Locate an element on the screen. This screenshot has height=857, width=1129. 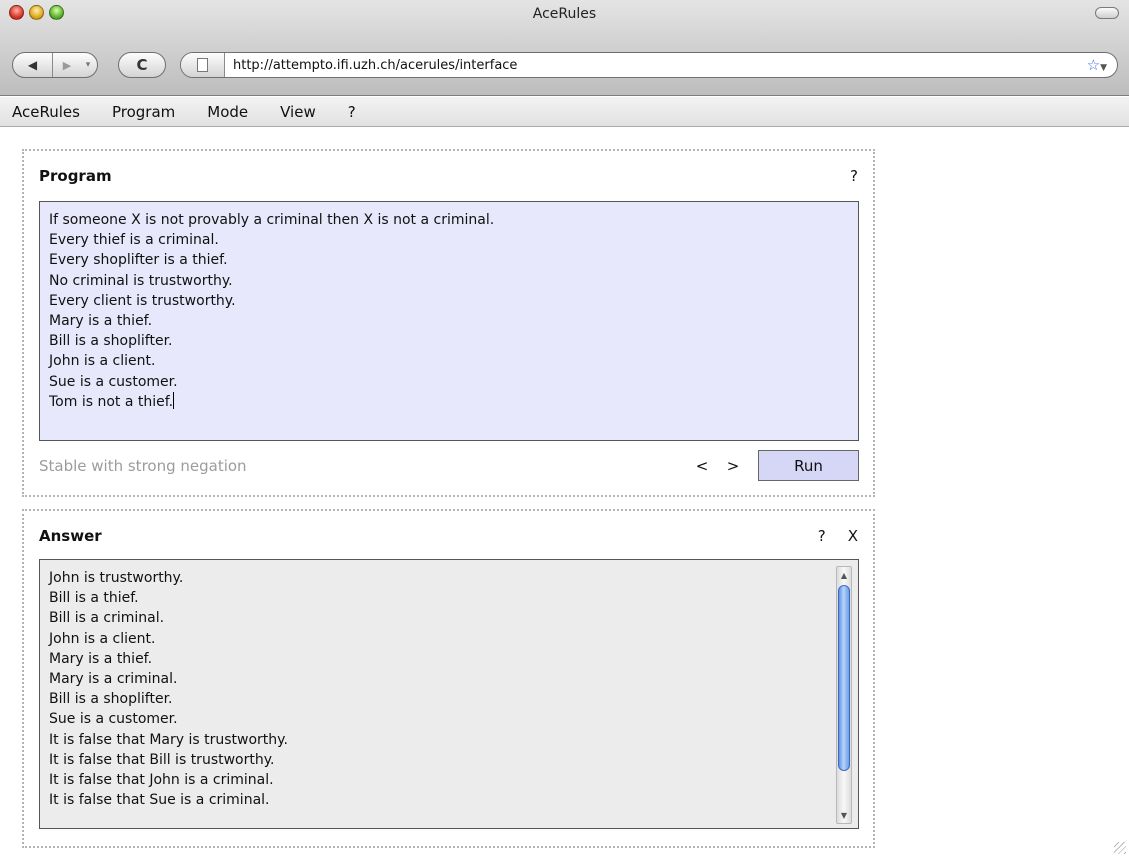
star-icon: ☆ is located at coordinates (1093, 65).